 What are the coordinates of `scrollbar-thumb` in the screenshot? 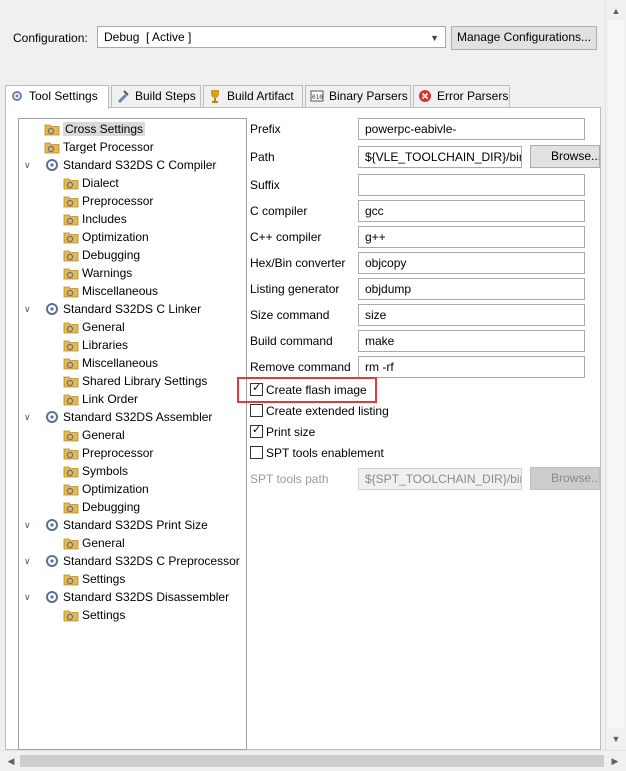 It's located at (312, 761).